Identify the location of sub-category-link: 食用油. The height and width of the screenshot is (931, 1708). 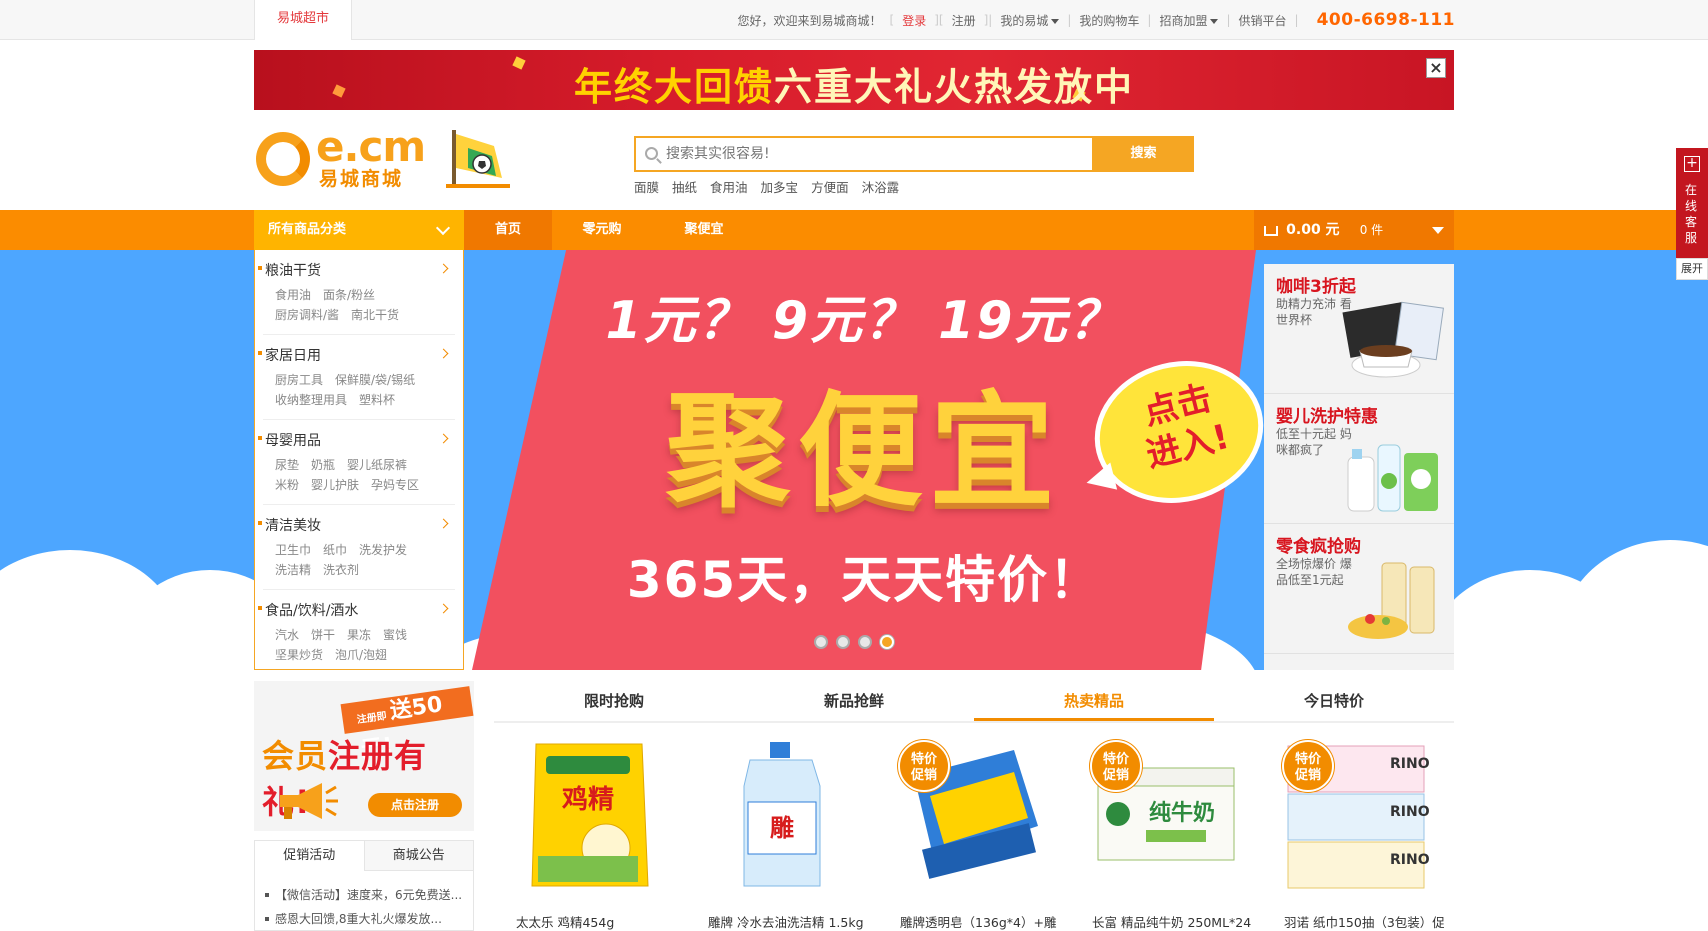
(293, 294).